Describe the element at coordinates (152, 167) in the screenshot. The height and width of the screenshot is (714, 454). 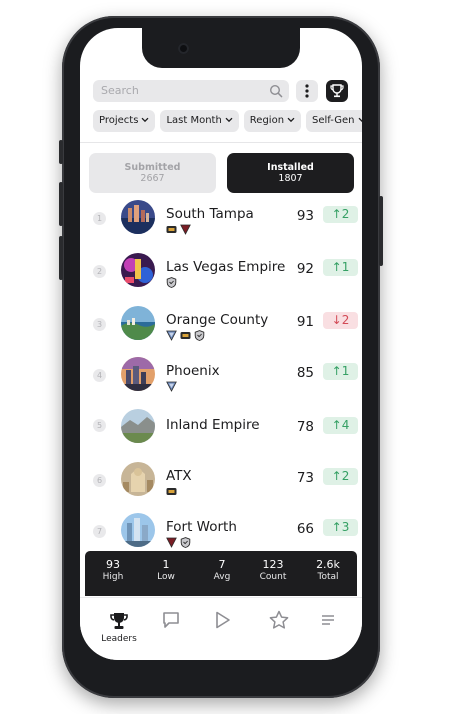
I see `segment-label: Submitted` at that location.